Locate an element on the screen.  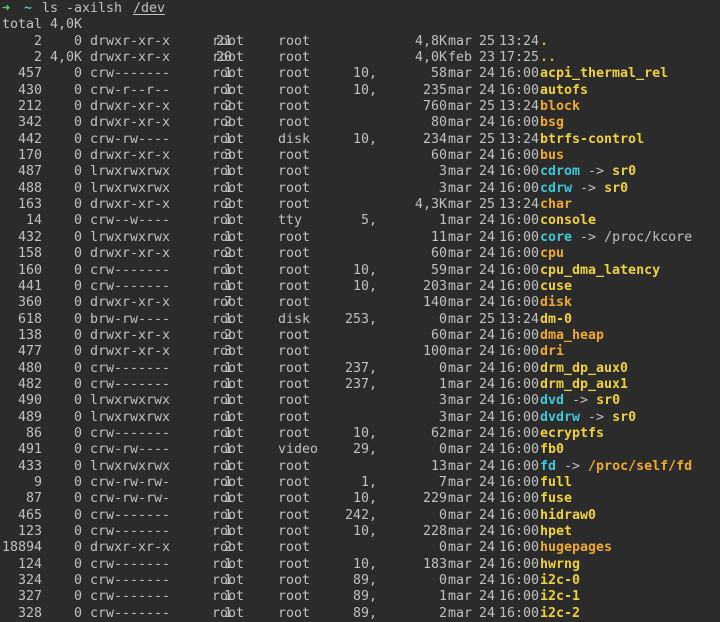
file-name-cell: bus is located at coordinates (552, 156).